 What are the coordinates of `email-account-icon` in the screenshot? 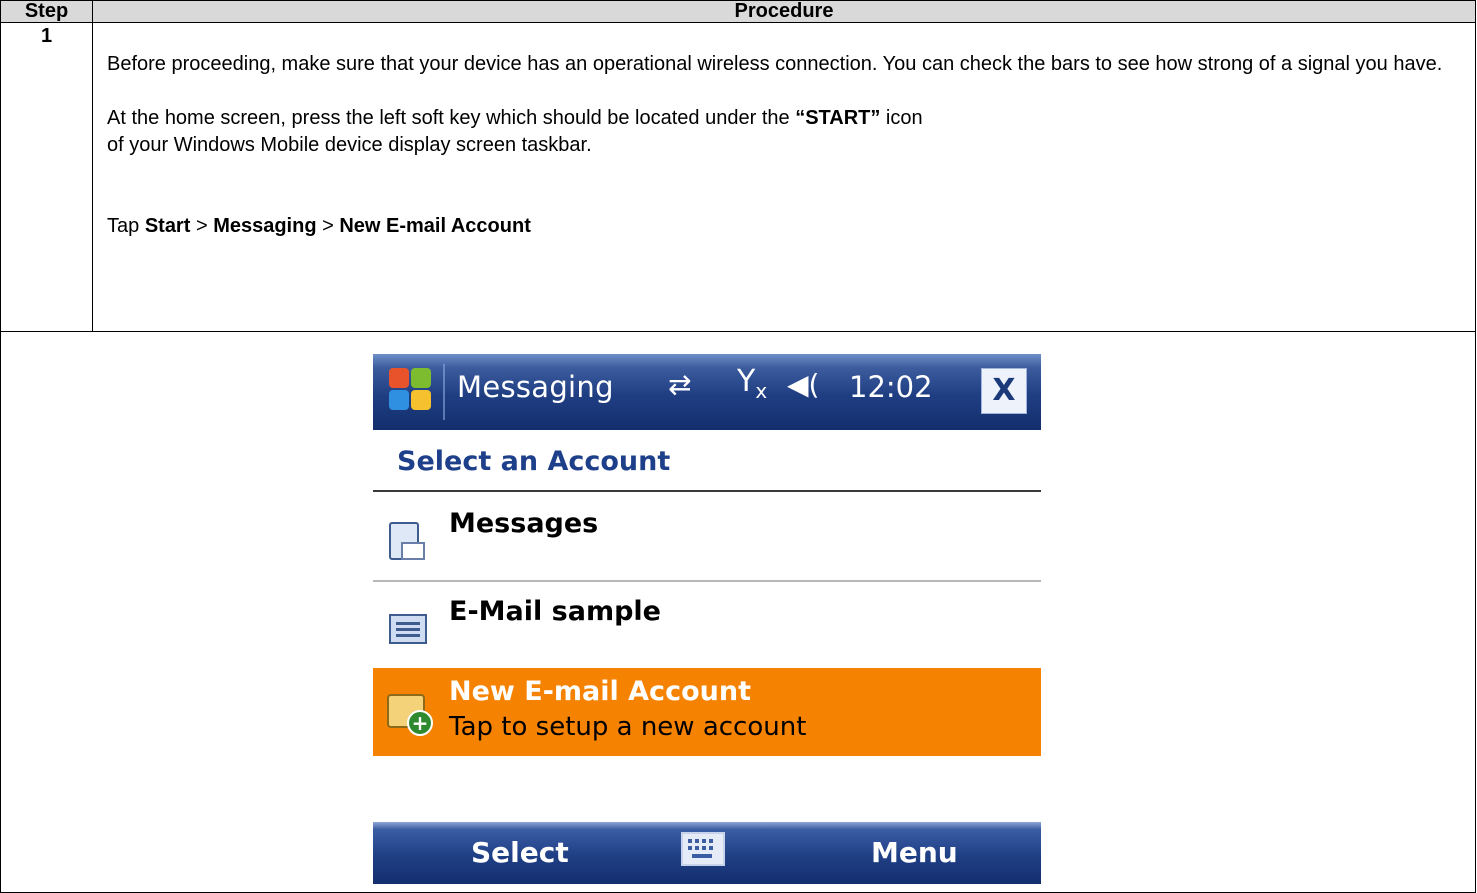 It's located at (408, 629).